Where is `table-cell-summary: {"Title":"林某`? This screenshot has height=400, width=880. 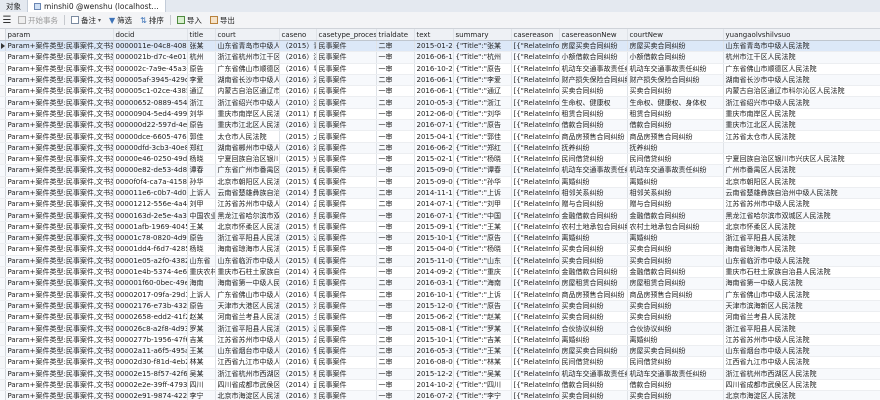 table-cell-summary: {"Title":"林某 is located at coordinates (482, 362).